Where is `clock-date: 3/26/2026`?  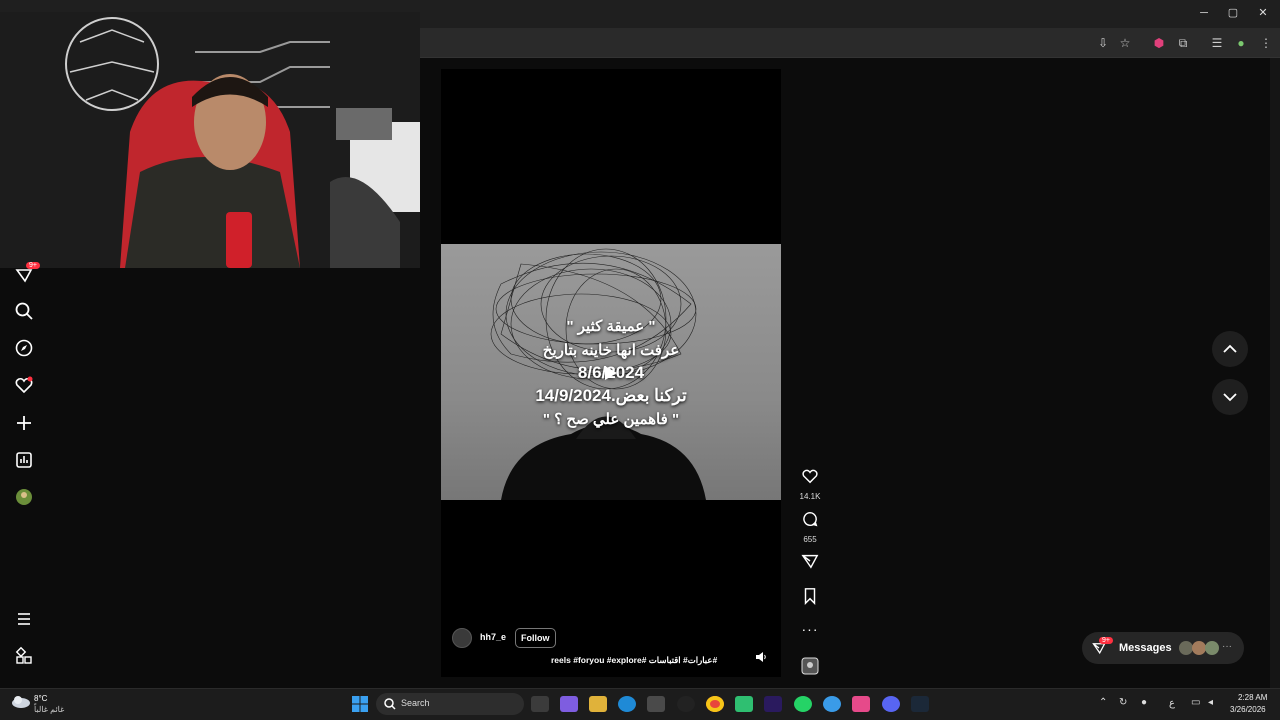 clock-date: 3/26/2026 is located at coordinates (1248, 709).